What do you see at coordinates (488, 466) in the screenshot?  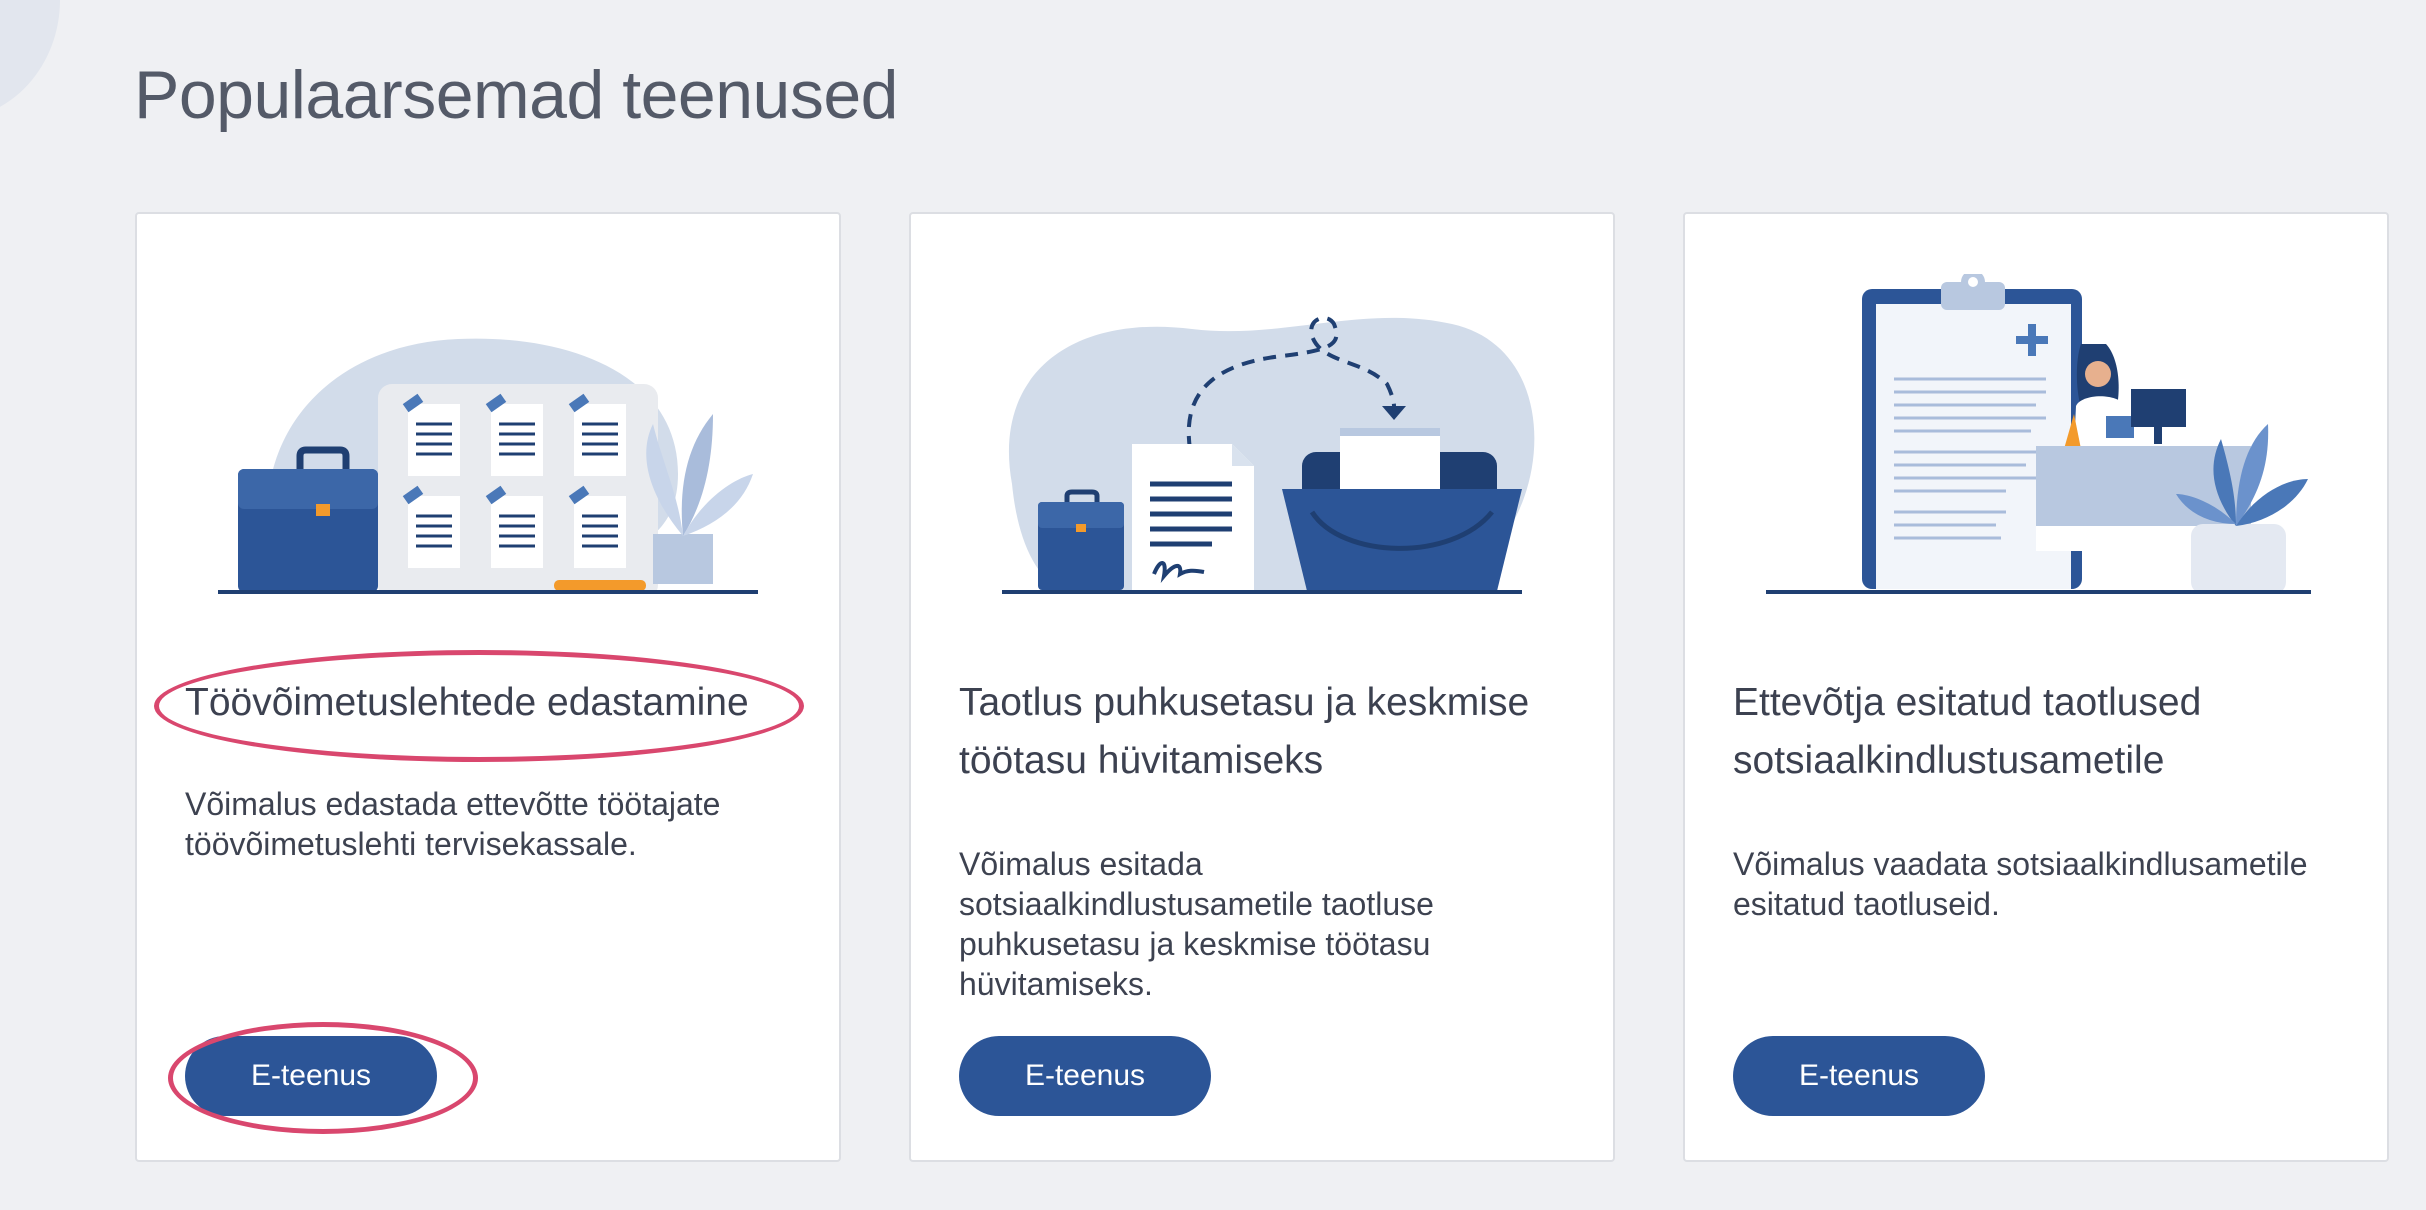 I see `briefcase-and-documents-illustration` at bounding box center [488, 466].